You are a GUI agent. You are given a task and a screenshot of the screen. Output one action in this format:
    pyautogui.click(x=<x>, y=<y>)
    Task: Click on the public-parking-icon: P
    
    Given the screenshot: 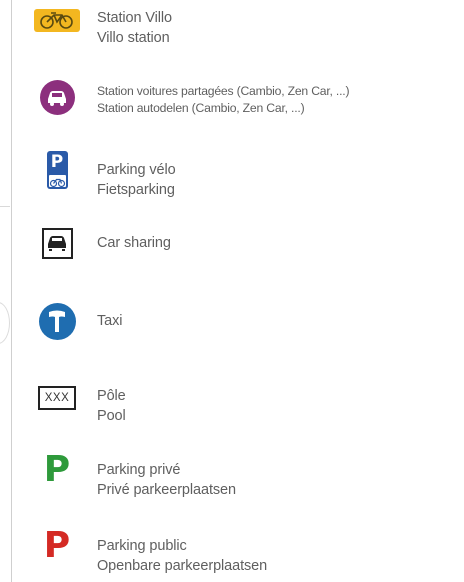 What is the action you would take?
    pyautogui.click(x=57, y=546)
    